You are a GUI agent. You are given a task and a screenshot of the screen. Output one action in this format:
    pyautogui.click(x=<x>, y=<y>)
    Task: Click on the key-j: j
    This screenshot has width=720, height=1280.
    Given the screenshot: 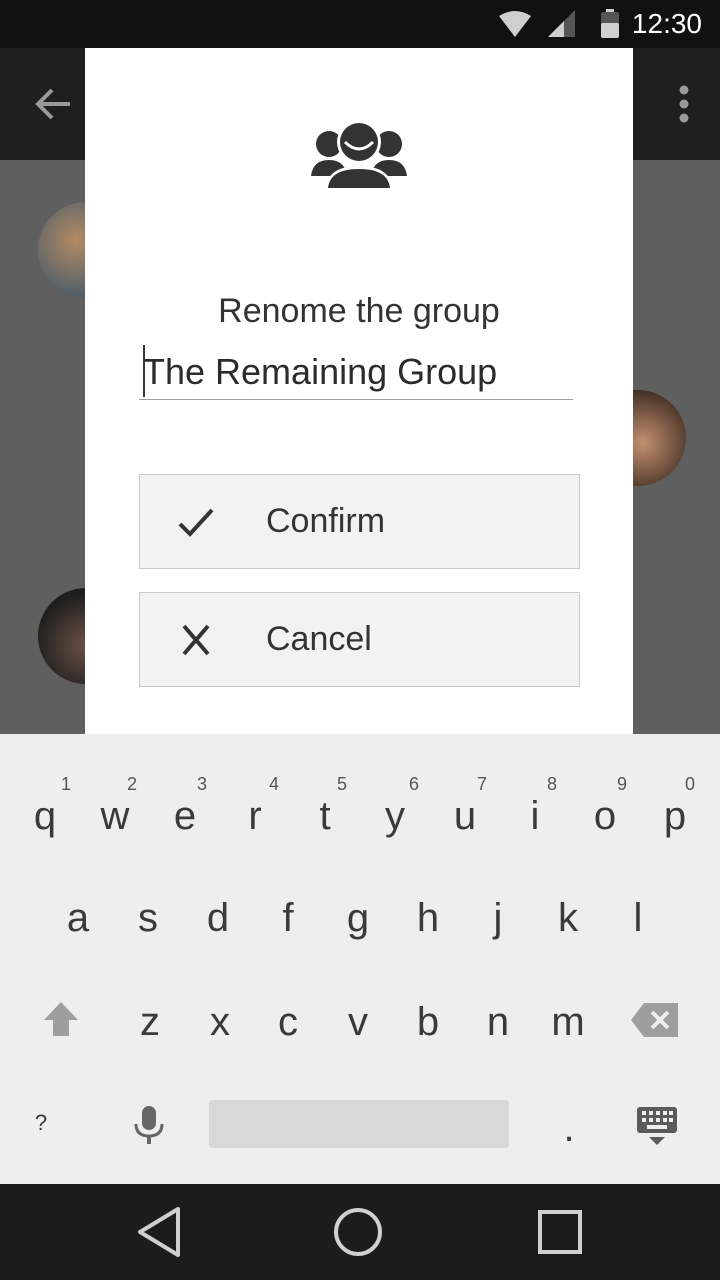 What is the action you would take?
    pyautogui.click(x=498, y=918)
    